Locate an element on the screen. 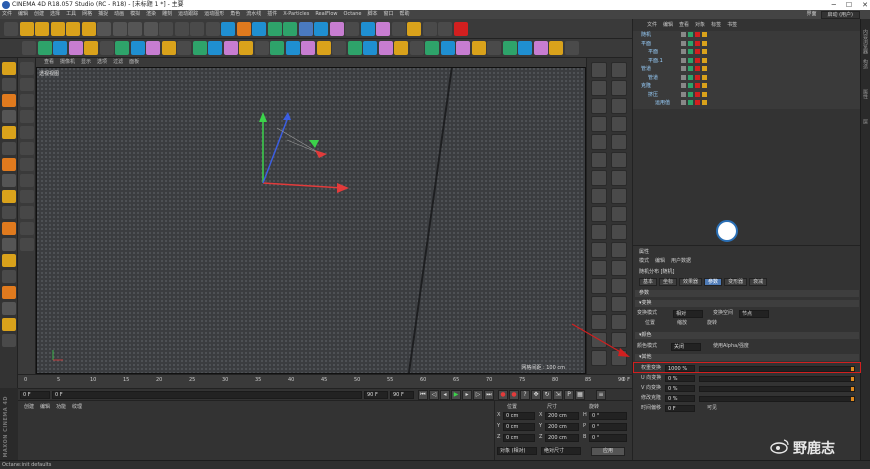 The image size is (870, 469). autokey-icon: ● is located at coordinates (514, 395).